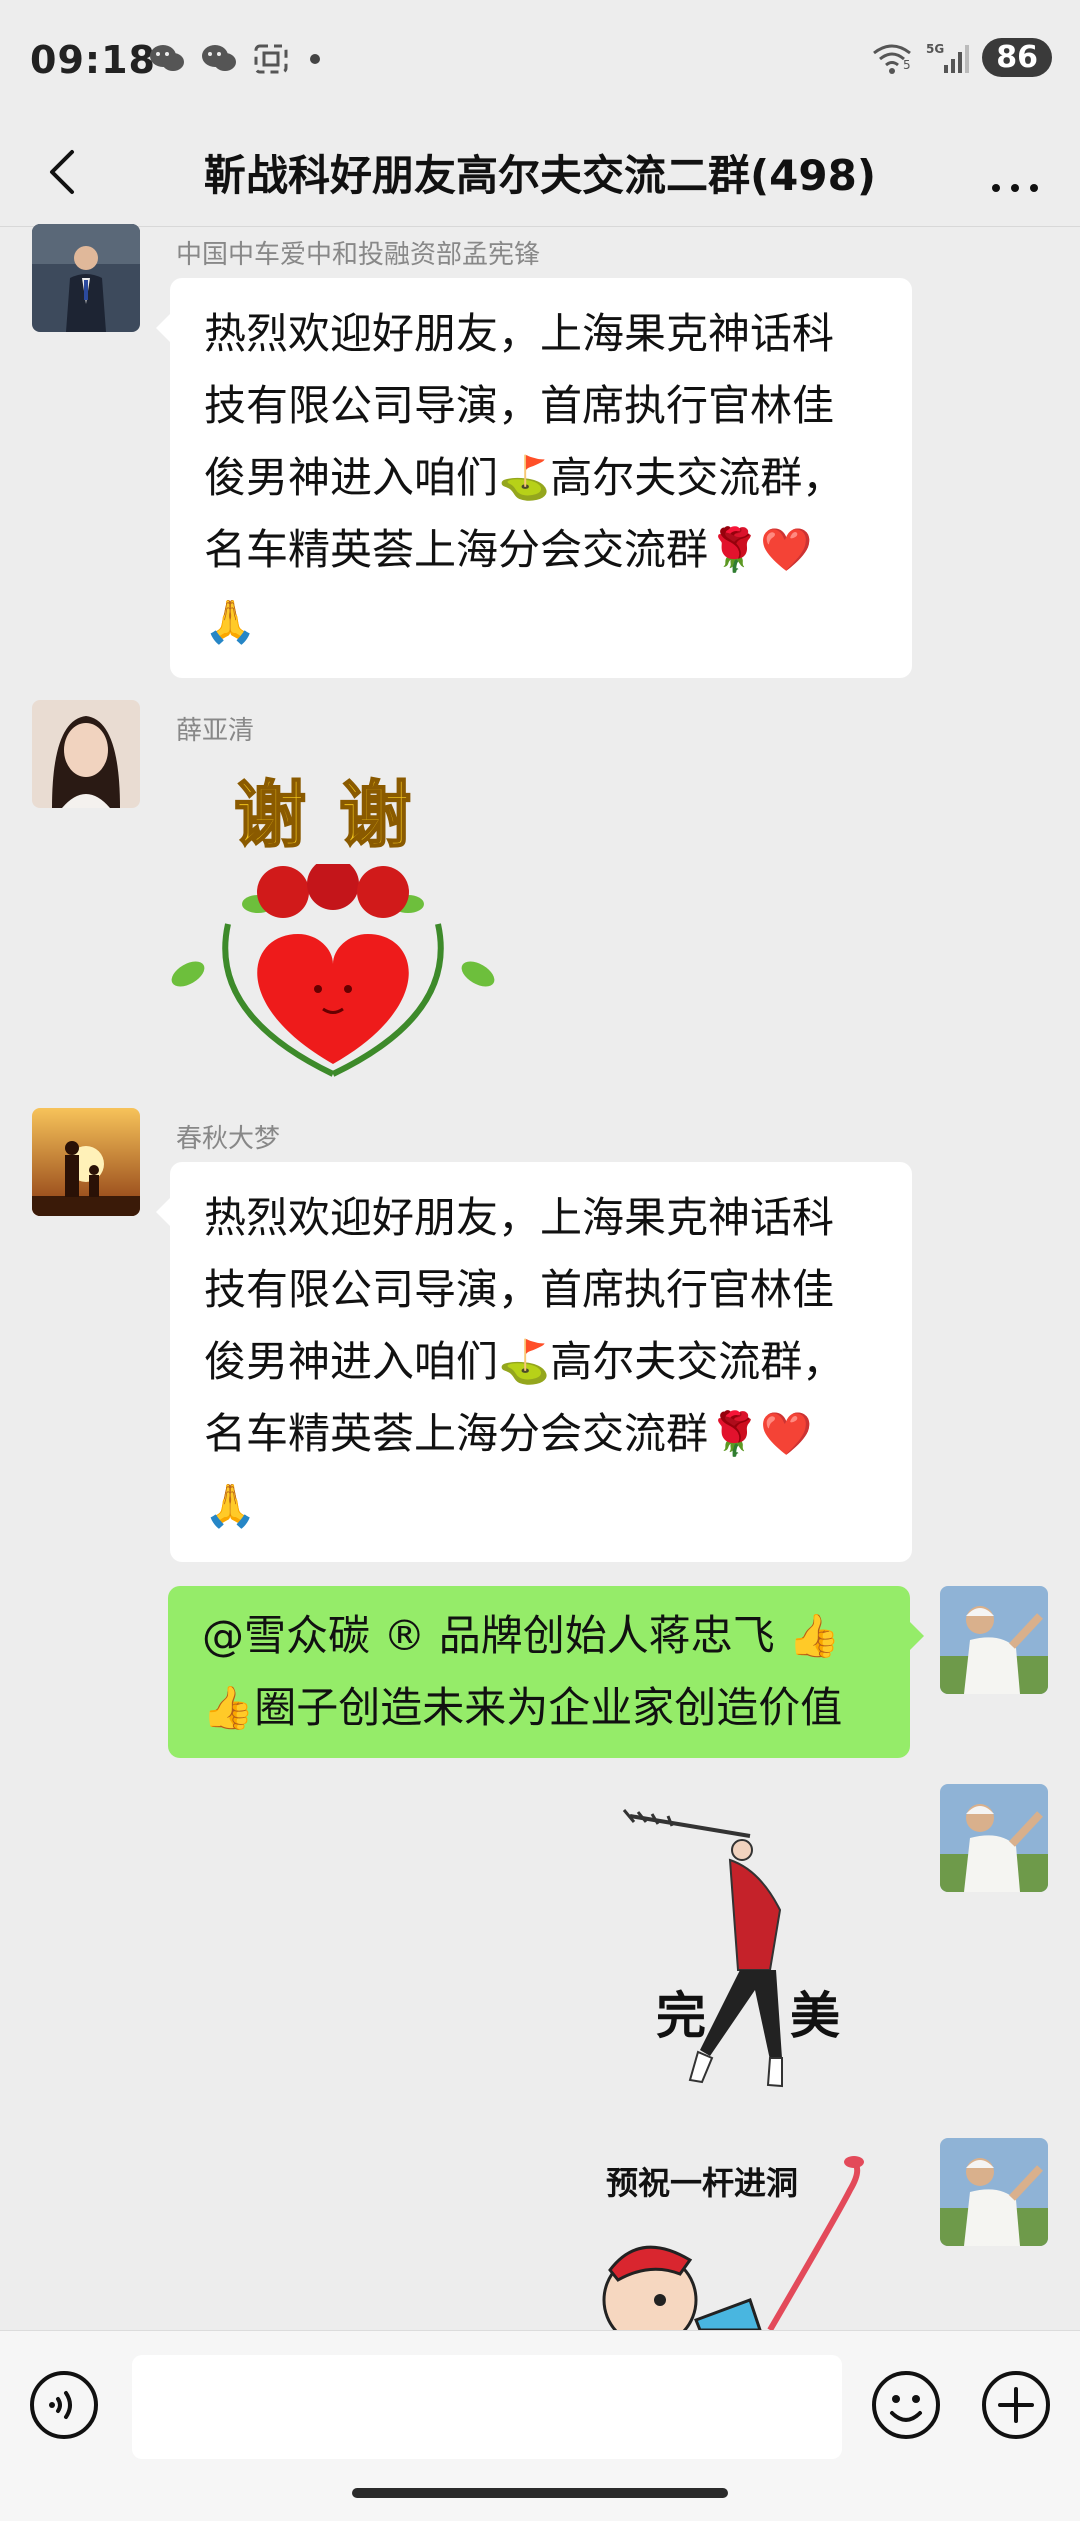 The height and width of the screenshot is (2521, 1080). I want to click on sticker-text: 谢 谢, so click(324, 815).